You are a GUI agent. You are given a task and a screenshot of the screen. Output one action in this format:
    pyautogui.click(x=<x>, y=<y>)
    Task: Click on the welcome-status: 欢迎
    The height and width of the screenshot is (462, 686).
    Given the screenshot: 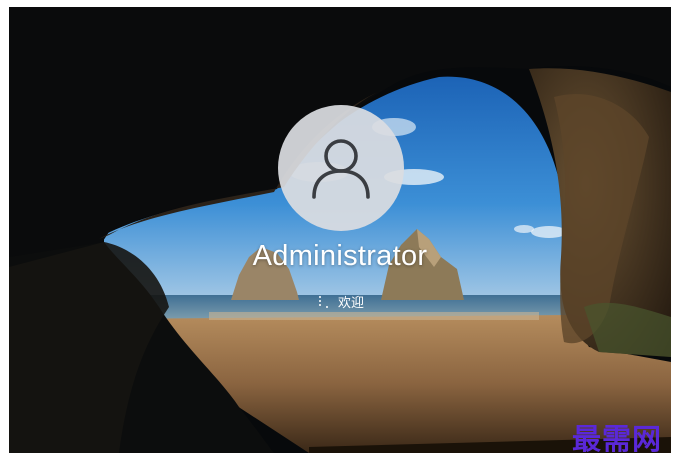 What is the action you would take?
    pyautogui.click(x=340, y=301)
    